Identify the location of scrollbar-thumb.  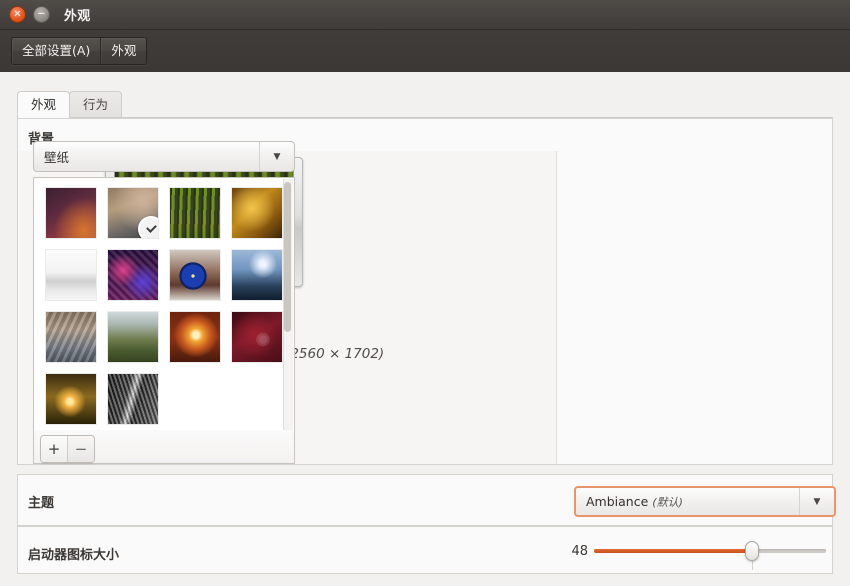
(287, 257).